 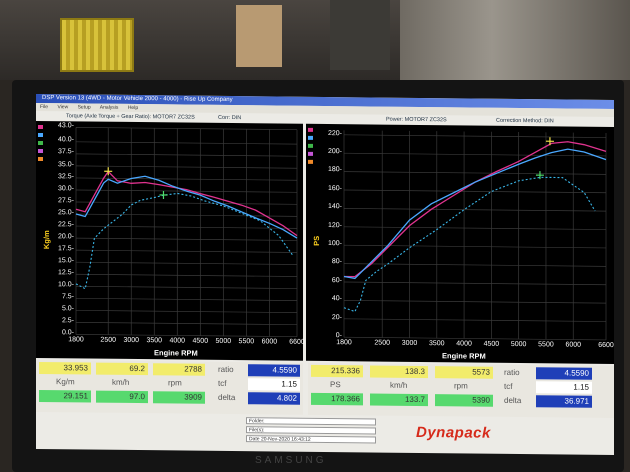 I want to click on left-tcf-label: tcf, so click(x=222, y=383).